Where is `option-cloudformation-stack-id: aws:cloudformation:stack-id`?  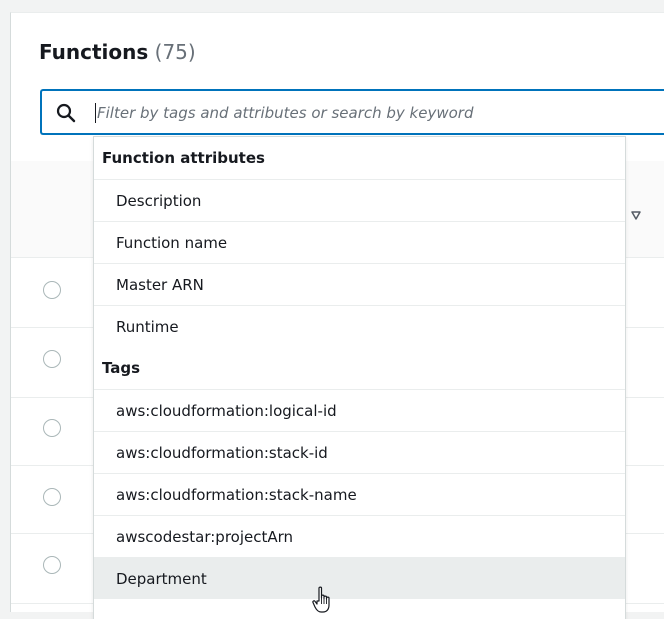
option-cloudformation-stack-id: aws:cloudformation:stack-id is located at coordinates (359, 452).